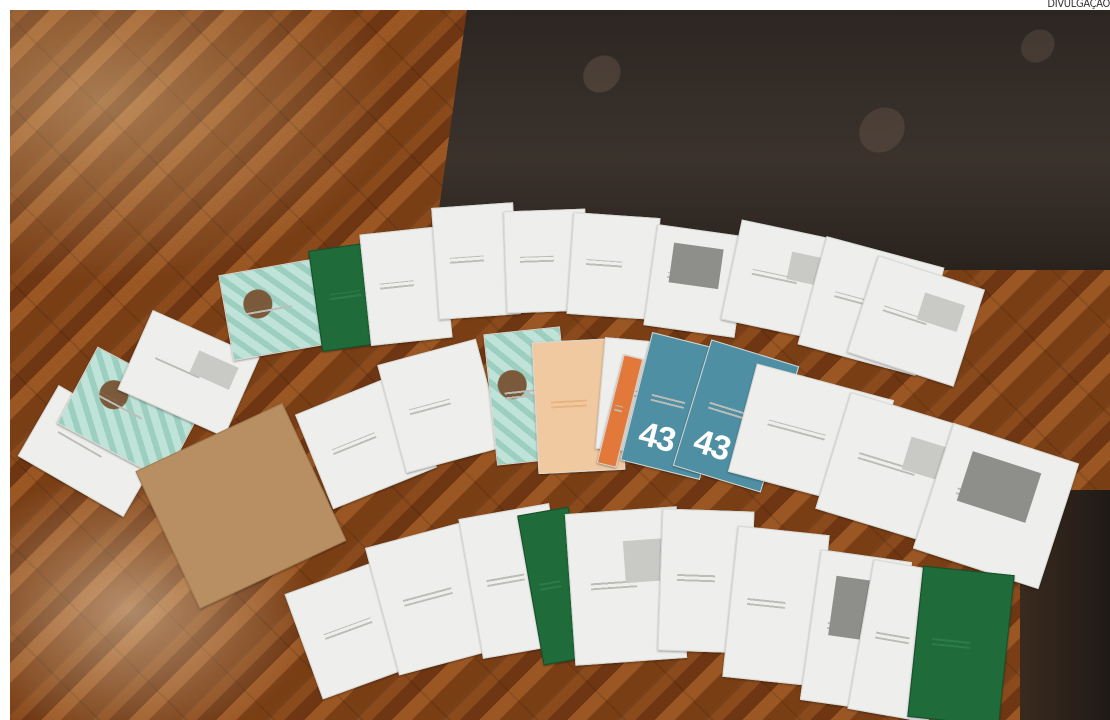 Image resolution: width=1110 pixels, height=720 pixels. I want to click on envelope-green, so click(961, 642).